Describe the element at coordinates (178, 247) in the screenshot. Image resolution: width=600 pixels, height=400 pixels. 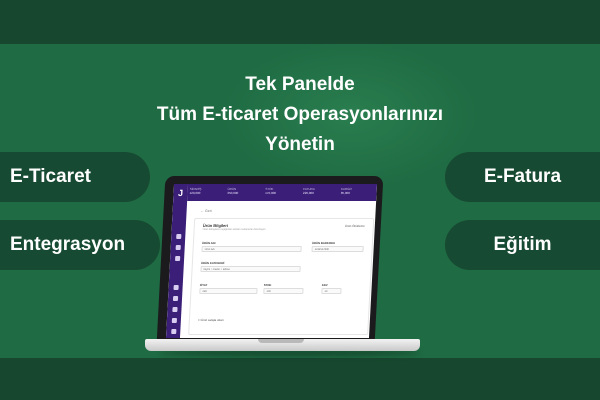
I see `products-icon` at that location.